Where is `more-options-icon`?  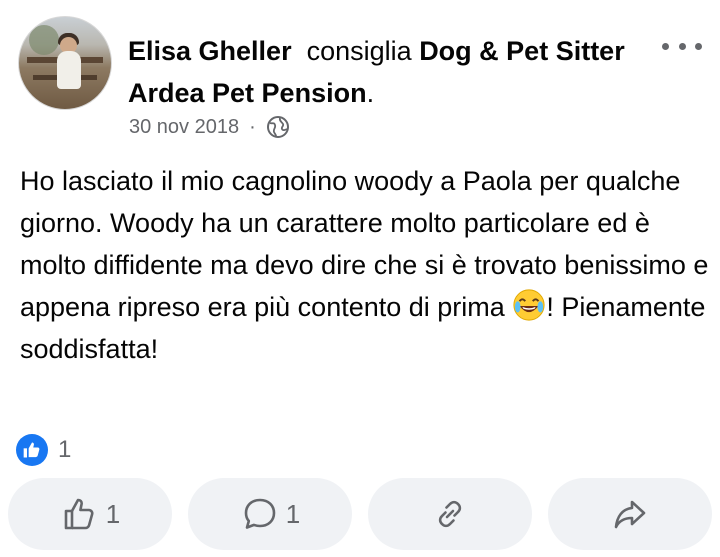 more-options-icon is located at coordinates (682, 46).